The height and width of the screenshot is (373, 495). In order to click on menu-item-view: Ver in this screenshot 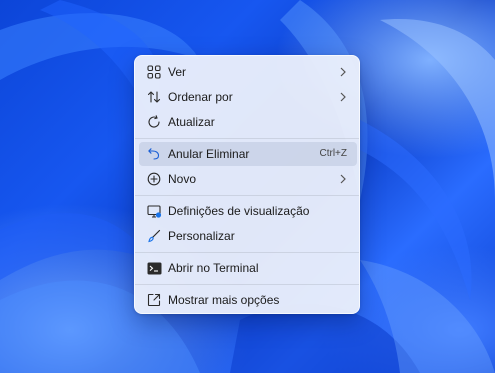, I will do `click(248, 72)`.